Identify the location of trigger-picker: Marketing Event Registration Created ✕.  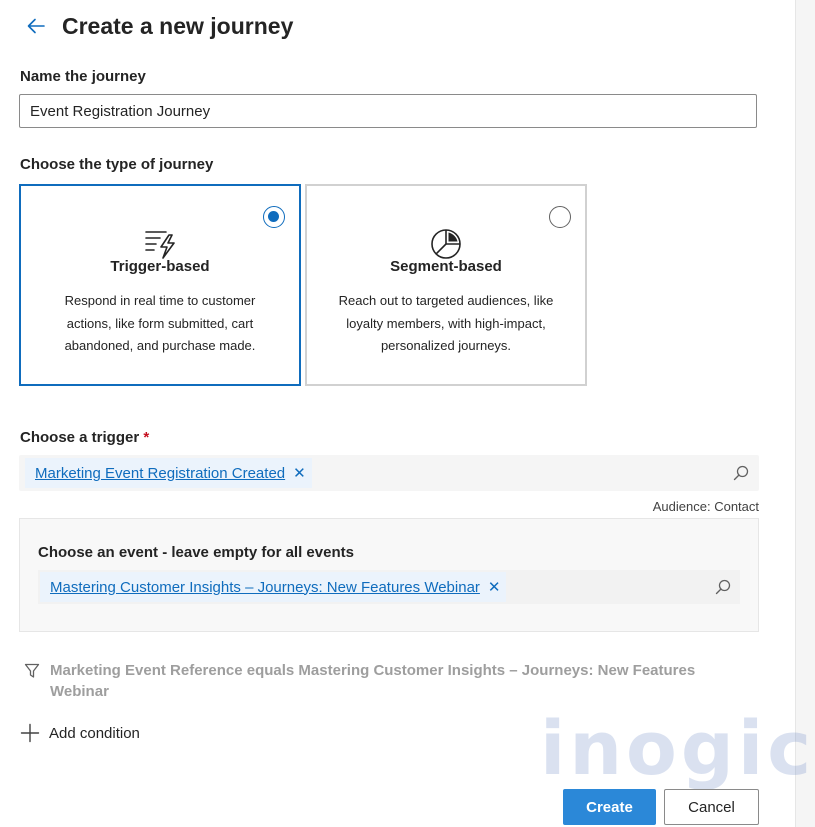
(389, 473).